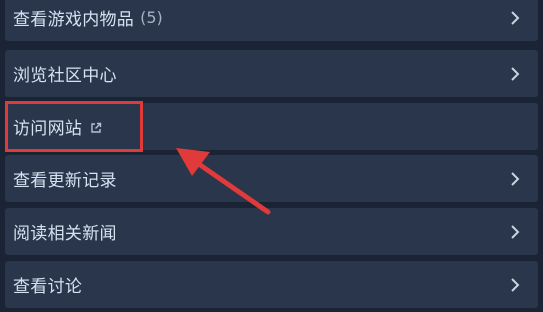 Image resolution: width=543 pixels, height=312 pixels. What do you see at coordinates (271, 231) in the screenshot?
I see `menu-item-read-related-news: 阅读相关新闻` at bounding box center [271, 231].